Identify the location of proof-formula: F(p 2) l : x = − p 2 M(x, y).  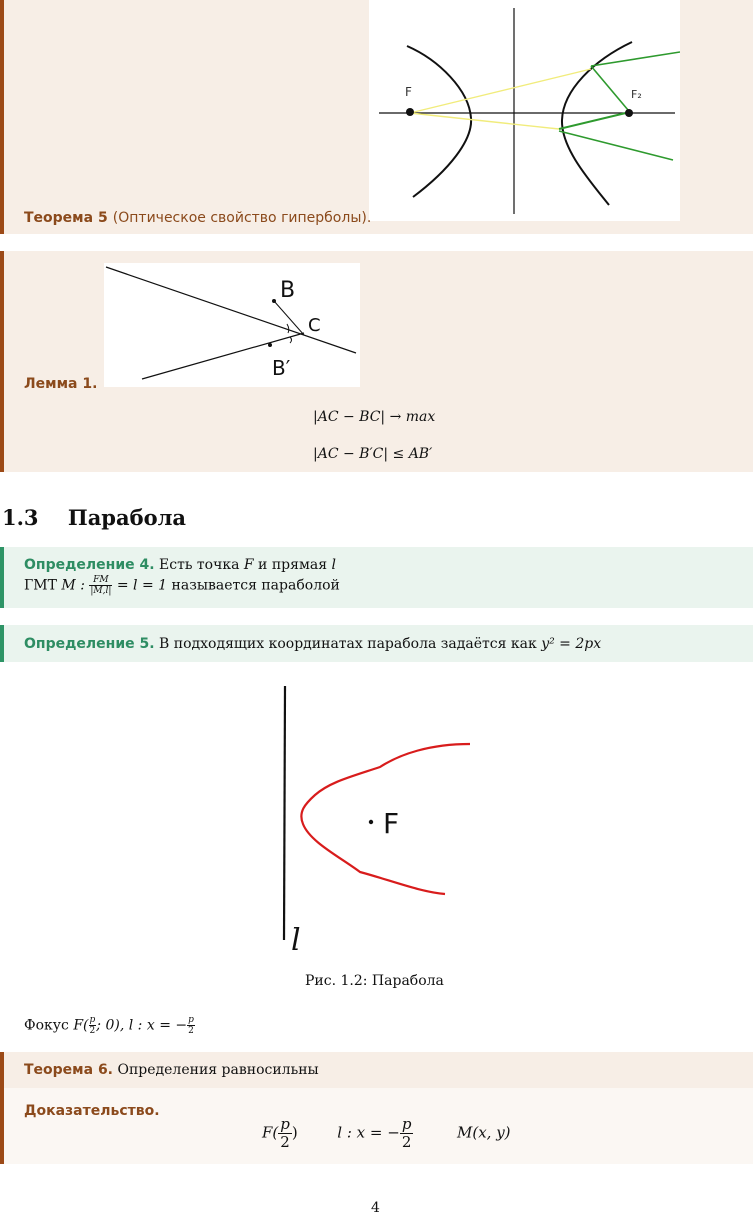
(386, 1133).